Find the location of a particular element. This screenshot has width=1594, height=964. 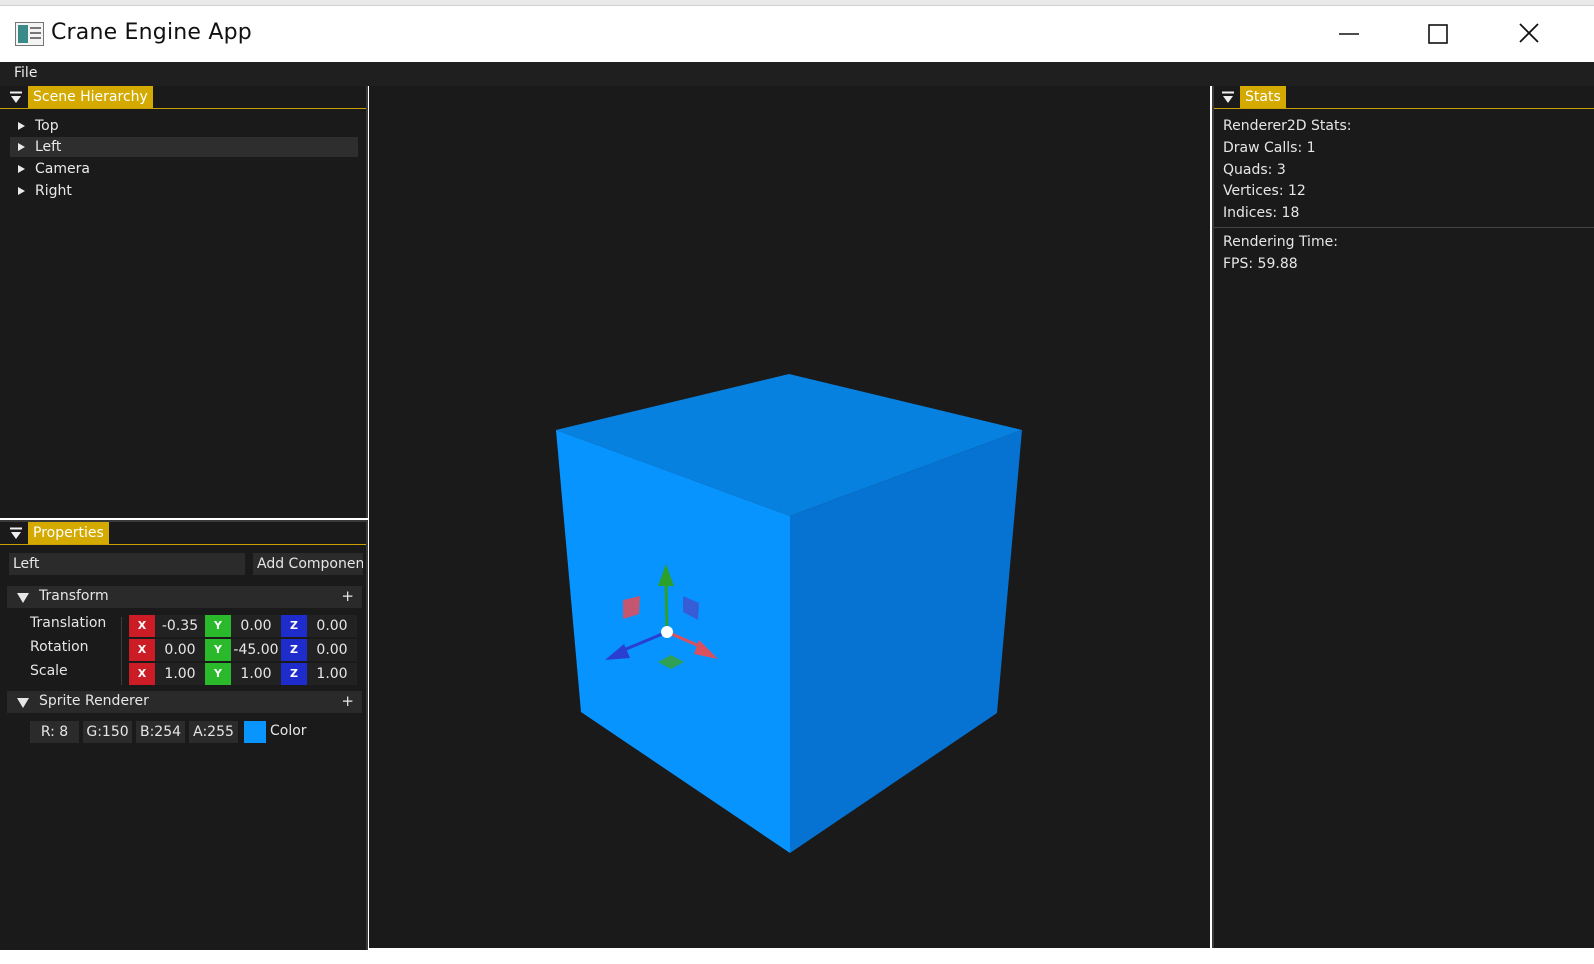

rotation-x-value: 0.00 is located at coordinates (180, 650).